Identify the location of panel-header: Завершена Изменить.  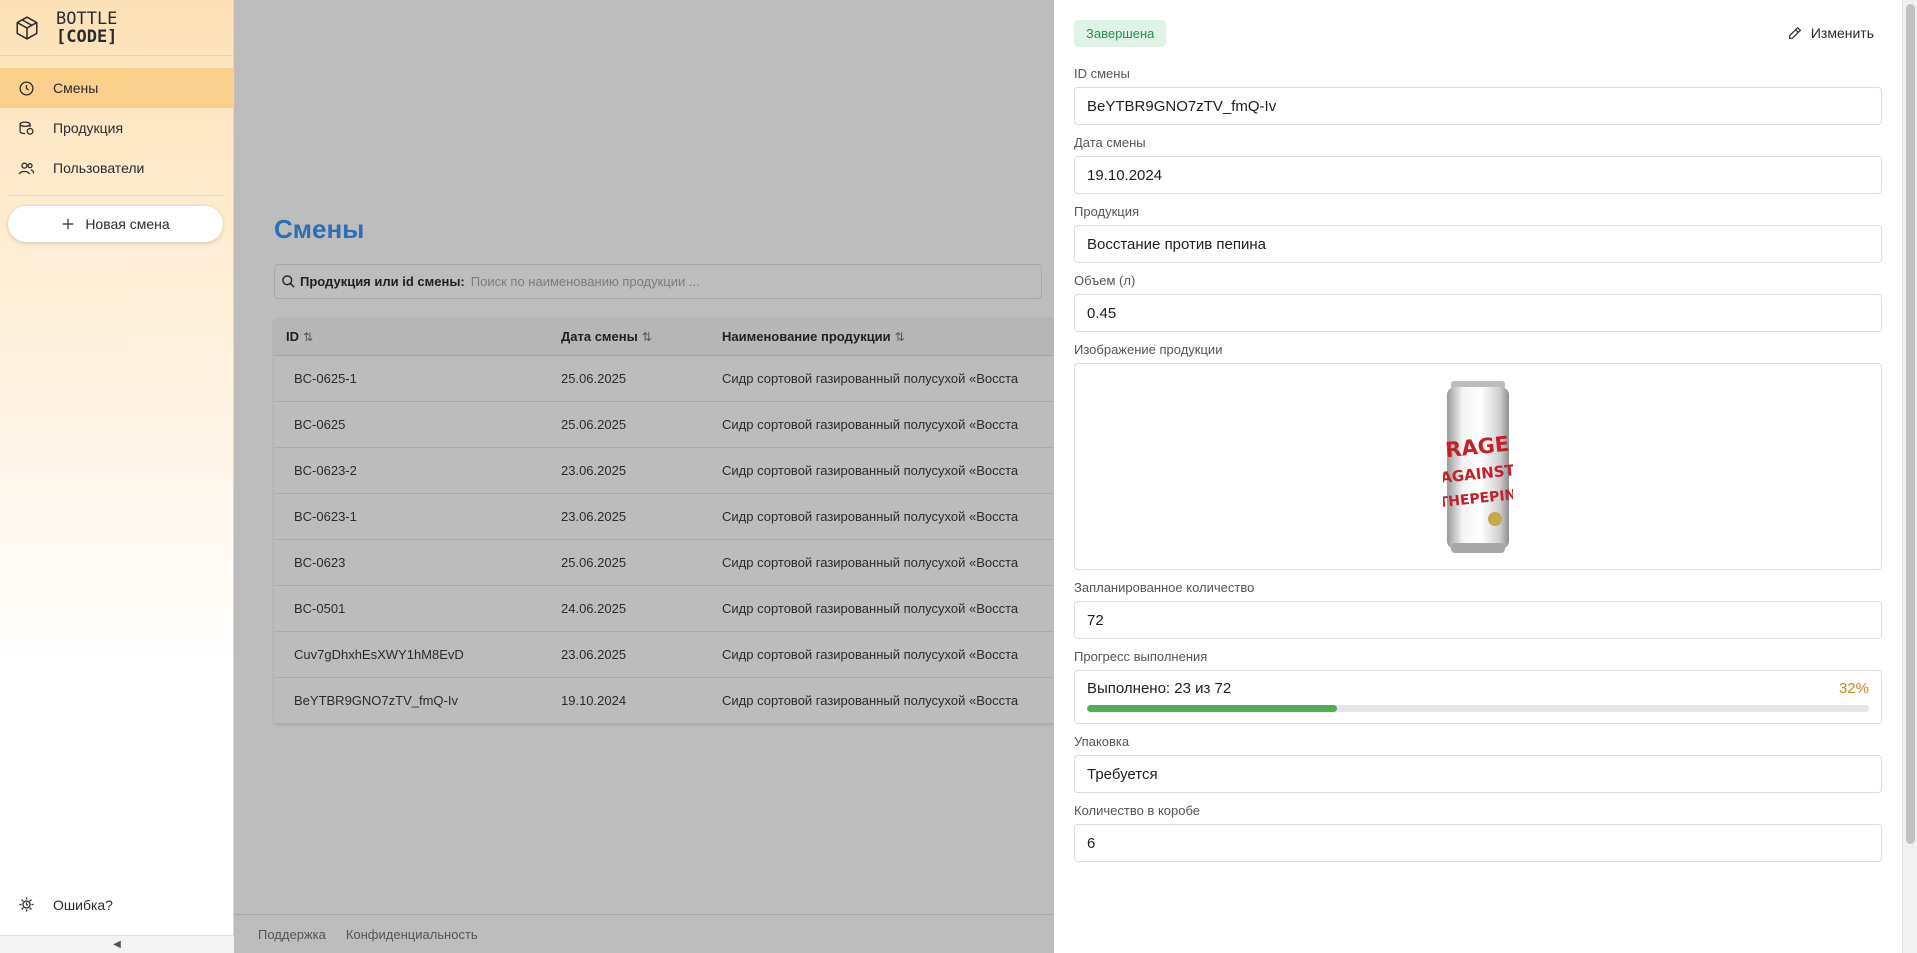
(1478, 33).